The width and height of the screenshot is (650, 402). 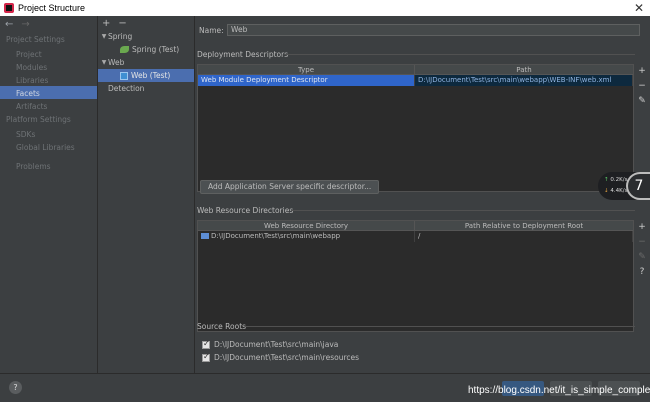 I want to click on source-root-resources: D:\IJDocument\Test\src\main\resources, so click(x=281, y=357).